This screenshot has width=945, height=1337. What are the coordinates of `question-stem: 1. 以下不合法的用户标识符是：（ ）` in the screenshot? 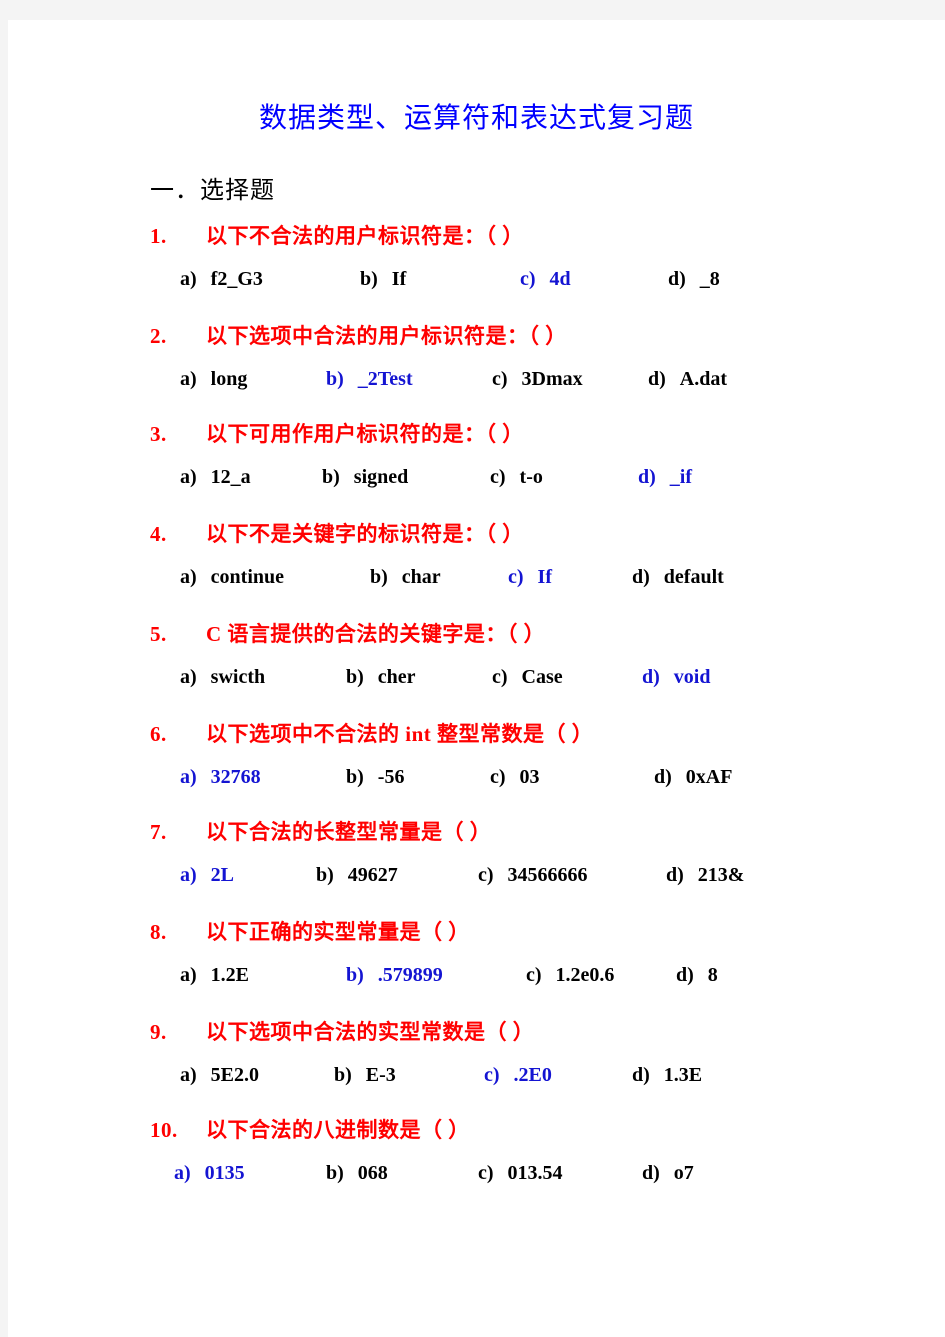 It's located at (337, 235).